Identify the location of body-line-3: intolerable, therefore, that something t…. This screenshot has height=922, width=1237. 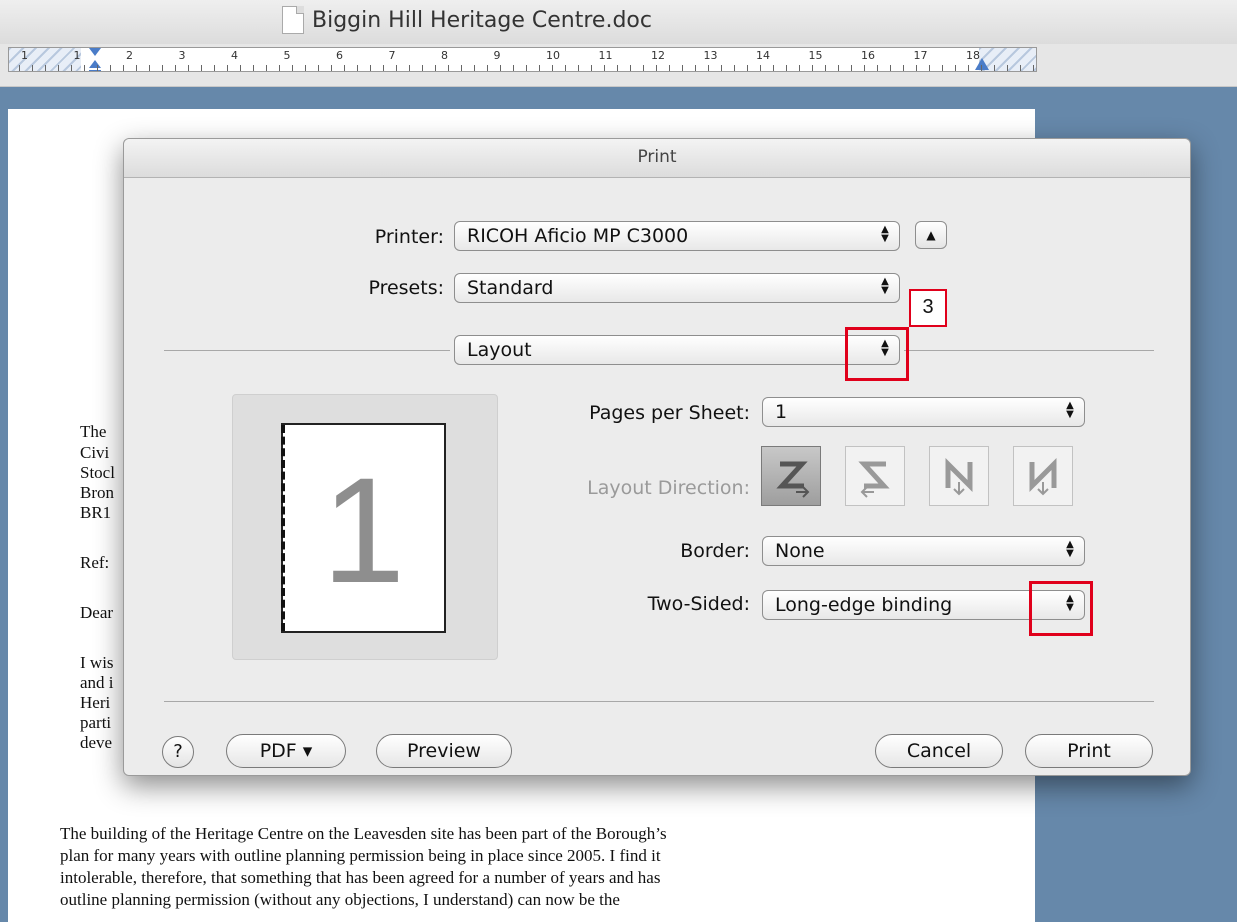
(360, 877).